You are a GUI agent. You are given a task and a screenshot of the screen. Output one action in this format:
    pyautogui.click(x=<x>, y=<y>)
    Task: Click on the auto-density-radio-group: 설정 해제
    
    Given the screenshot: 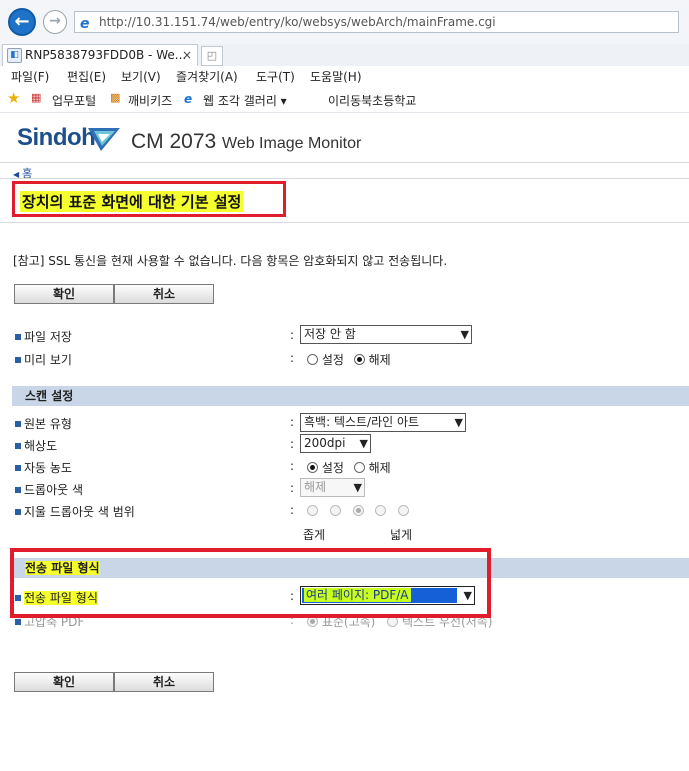 What is the action you would take?
    pyautogui.click(x=349, y=467)
    